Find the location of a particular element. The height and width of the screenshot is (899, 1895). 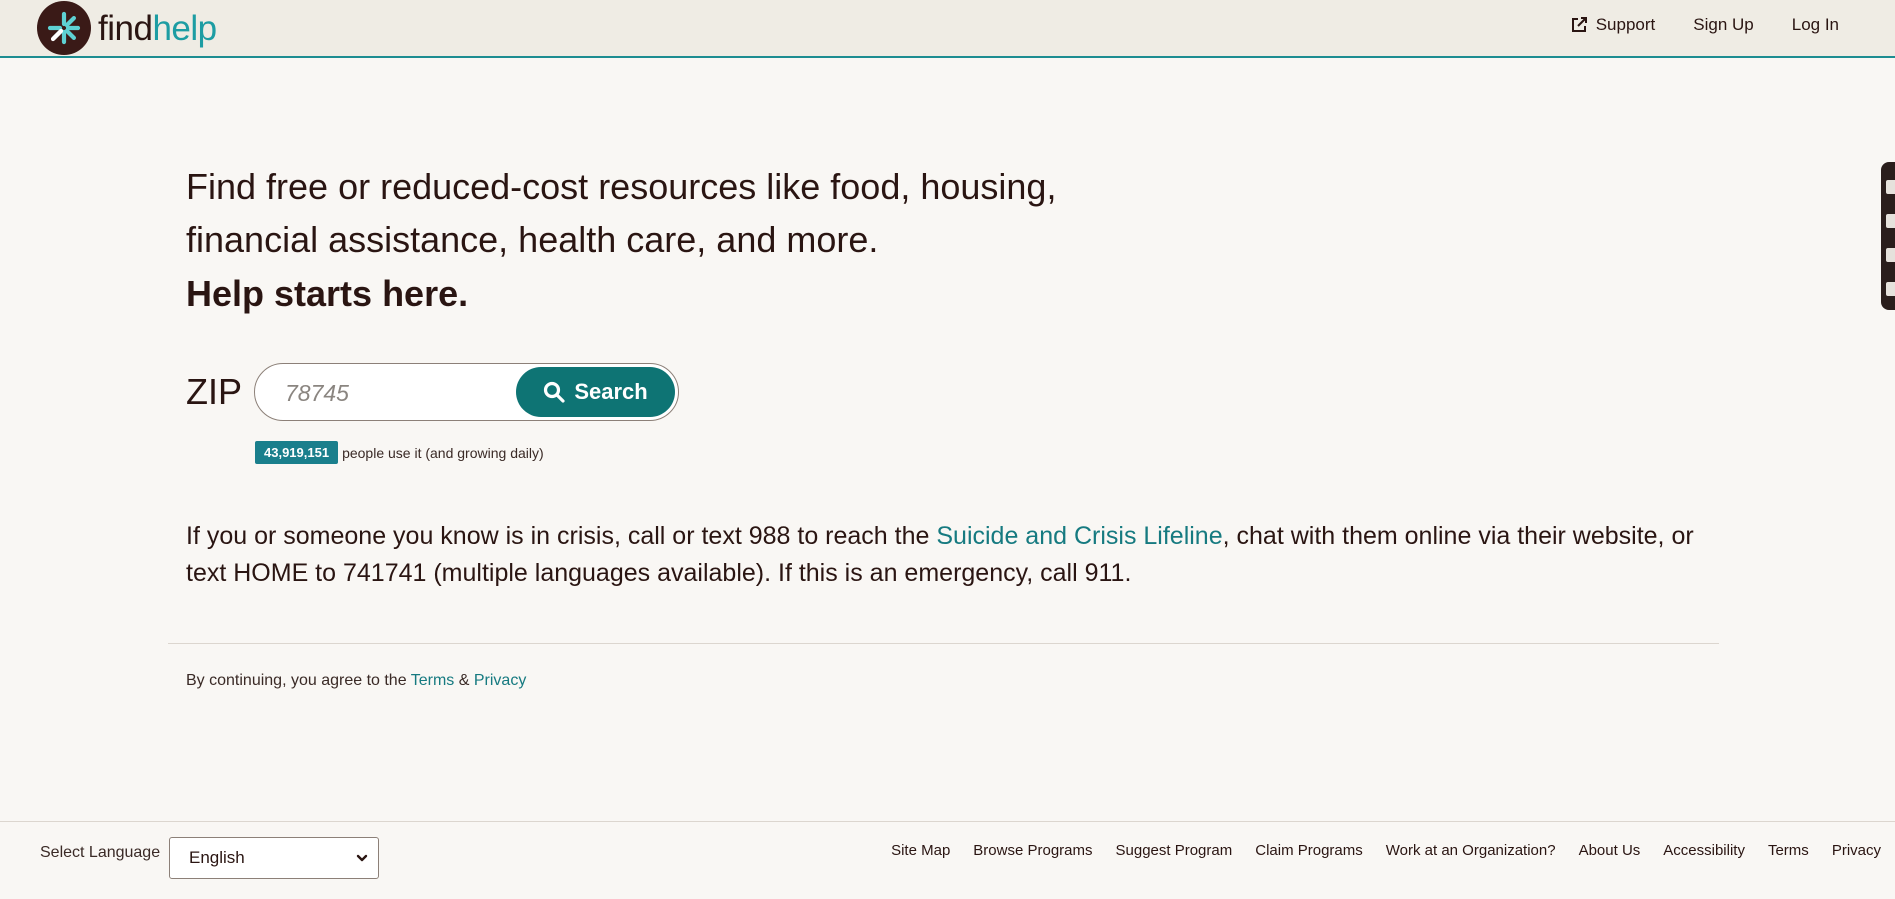

side-toolbar-widget is located at coordinates (1888, 236).